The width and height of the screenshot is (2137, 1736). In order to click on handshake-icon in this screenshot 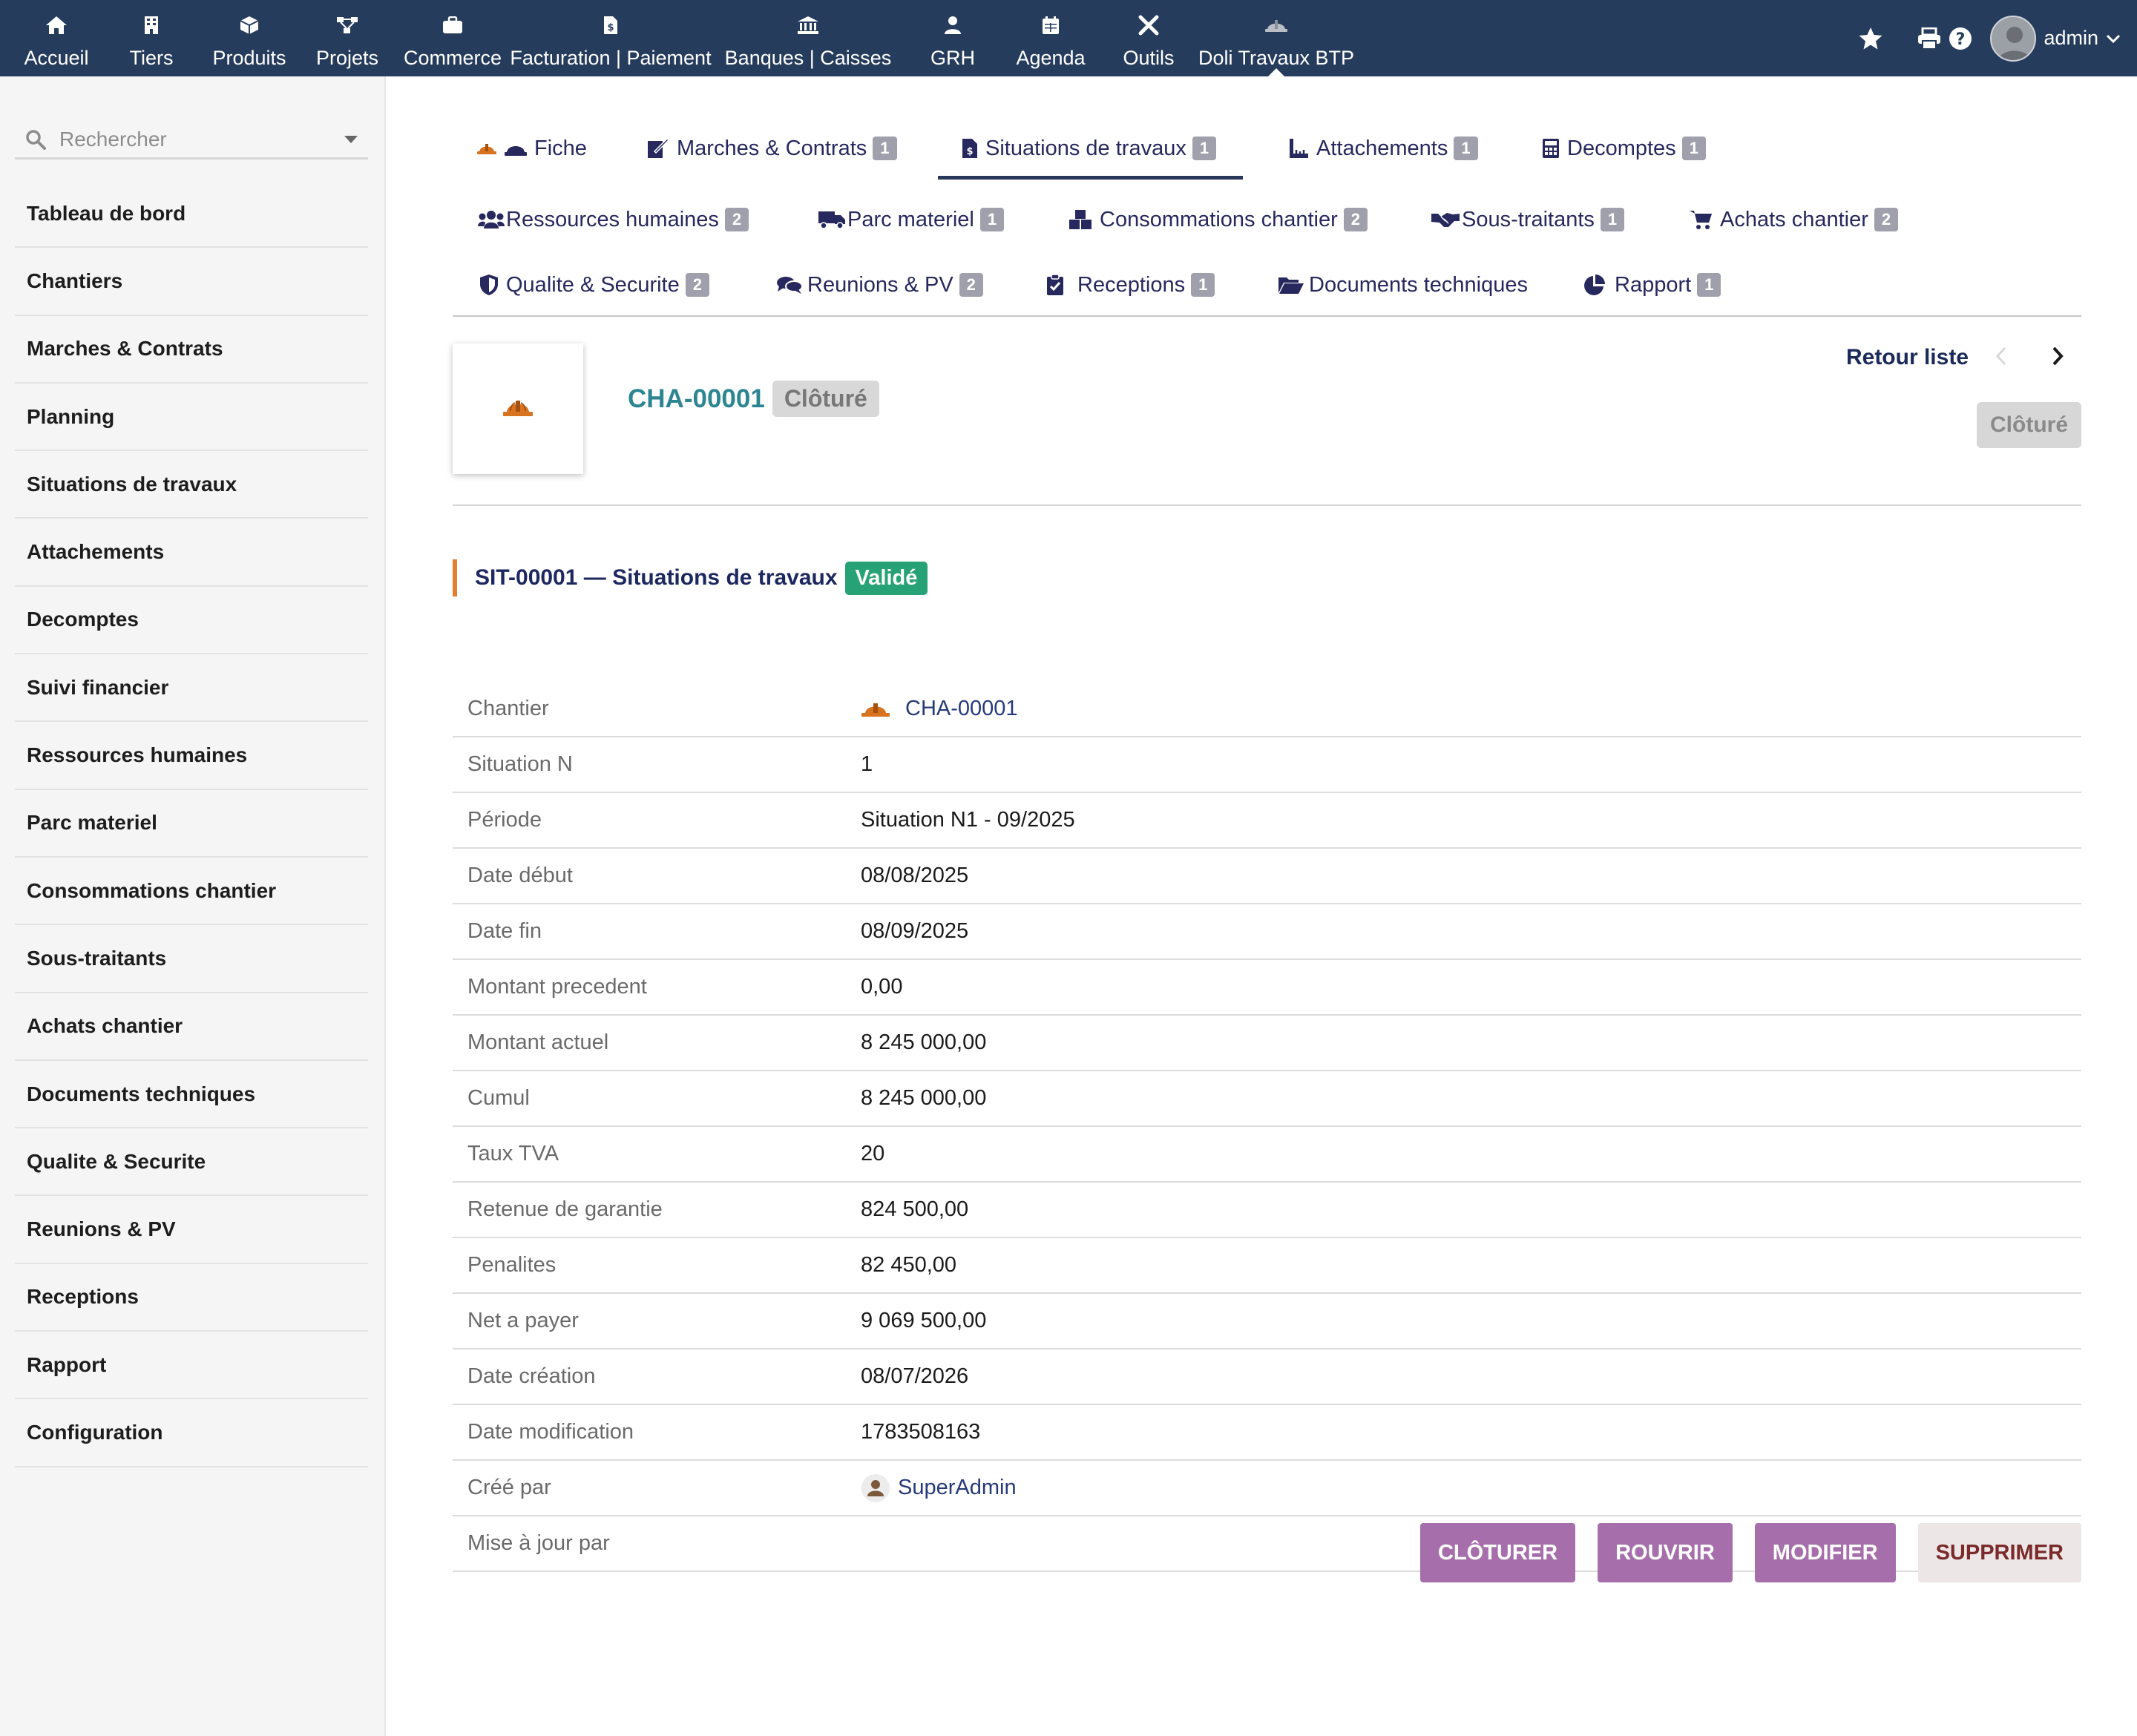, I will do `click(1445, 219)`.